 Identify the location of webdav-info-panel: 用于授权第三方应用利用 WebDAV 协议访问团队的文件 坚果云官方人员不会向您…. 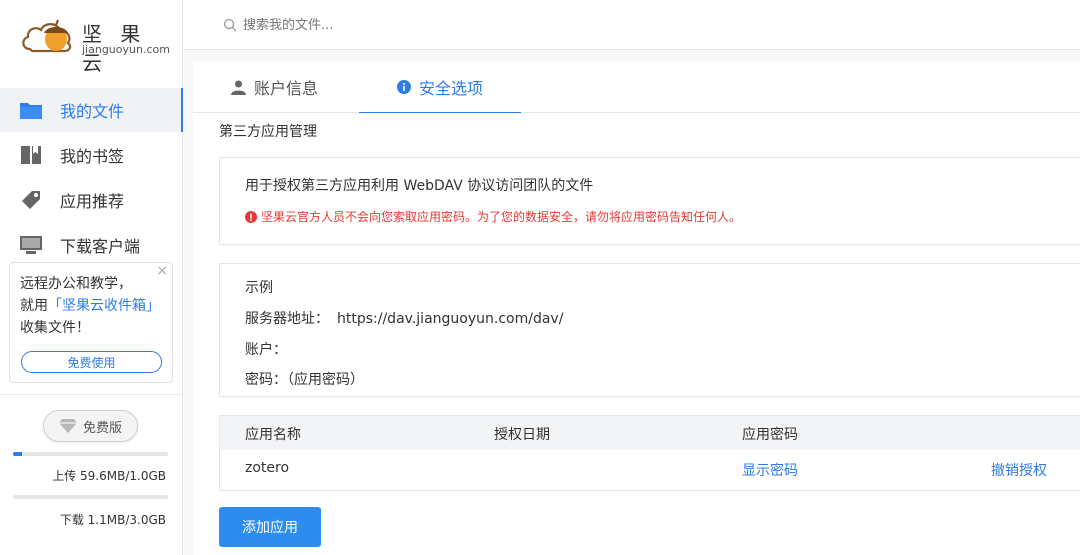
(649, 201).